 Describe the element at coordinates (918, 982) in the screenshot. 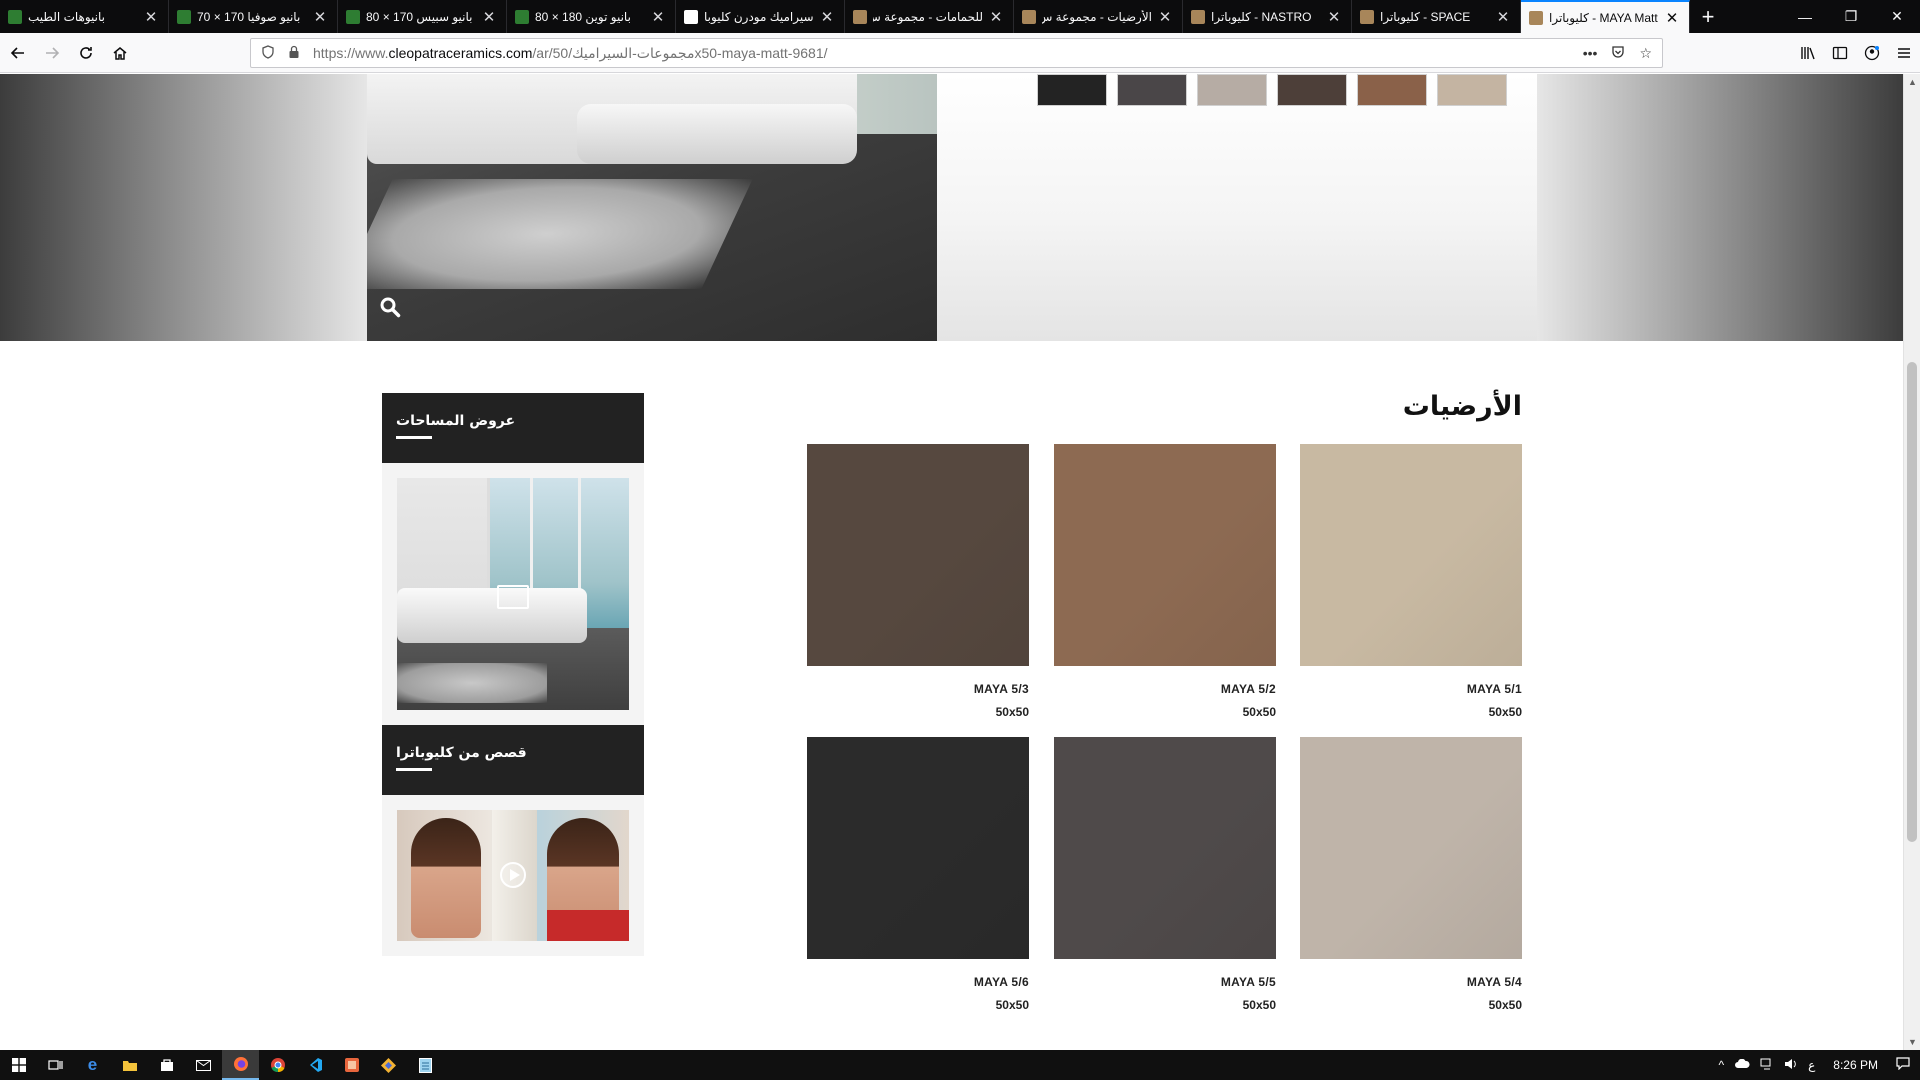

I see `tile-name: MAYA 5/6` at that location.